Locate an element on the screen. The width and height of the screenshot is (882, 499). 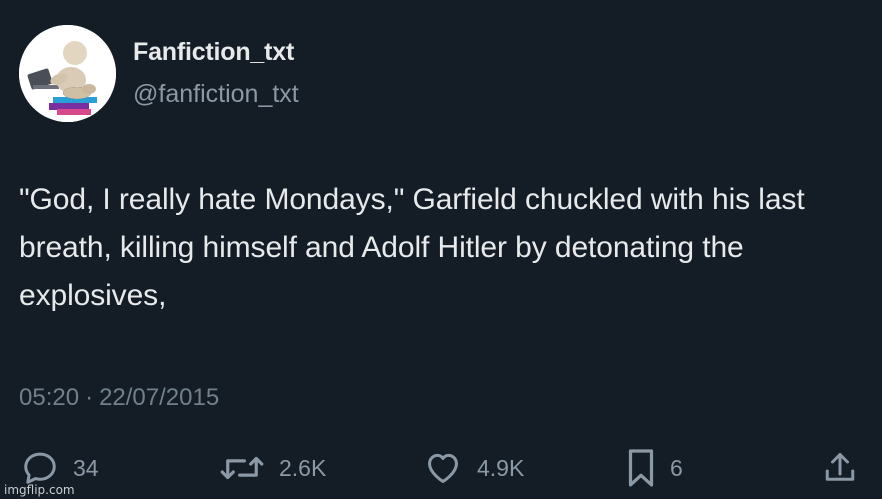
action-bar: 34 2.6K 4.9K 6 is located at coordinates (441, 468).